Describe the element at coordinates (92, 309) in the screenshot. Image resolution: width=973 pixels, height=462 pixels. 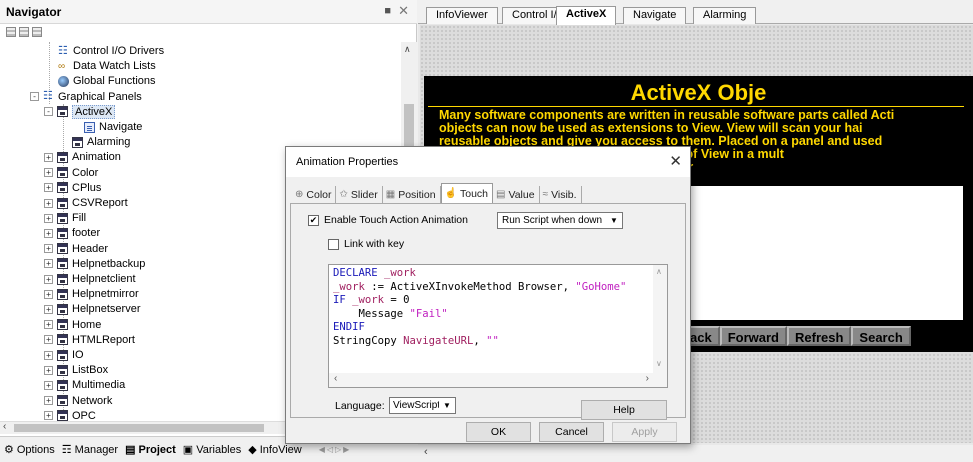
I see `tree-item: + Helpnetserver` at that location.